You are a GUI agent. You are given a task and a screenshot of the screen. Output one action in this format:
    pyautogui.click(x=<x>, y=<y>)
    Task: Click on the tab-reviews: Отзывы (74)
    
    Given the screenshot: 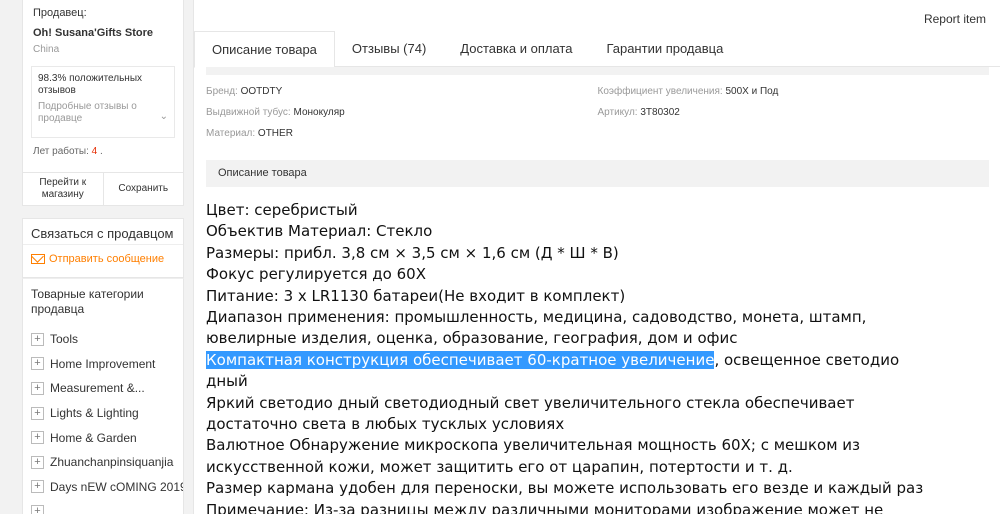 What is the action you would take?
    pyautogui.click(x=389, y=49)
    